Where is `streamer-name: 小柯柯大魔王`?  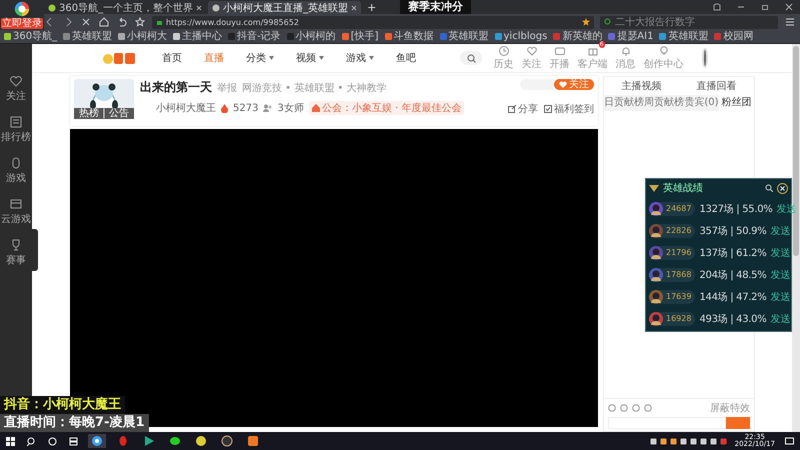 streamer-name: 小柯柯大魔王 is located at coordinates (186, 108).